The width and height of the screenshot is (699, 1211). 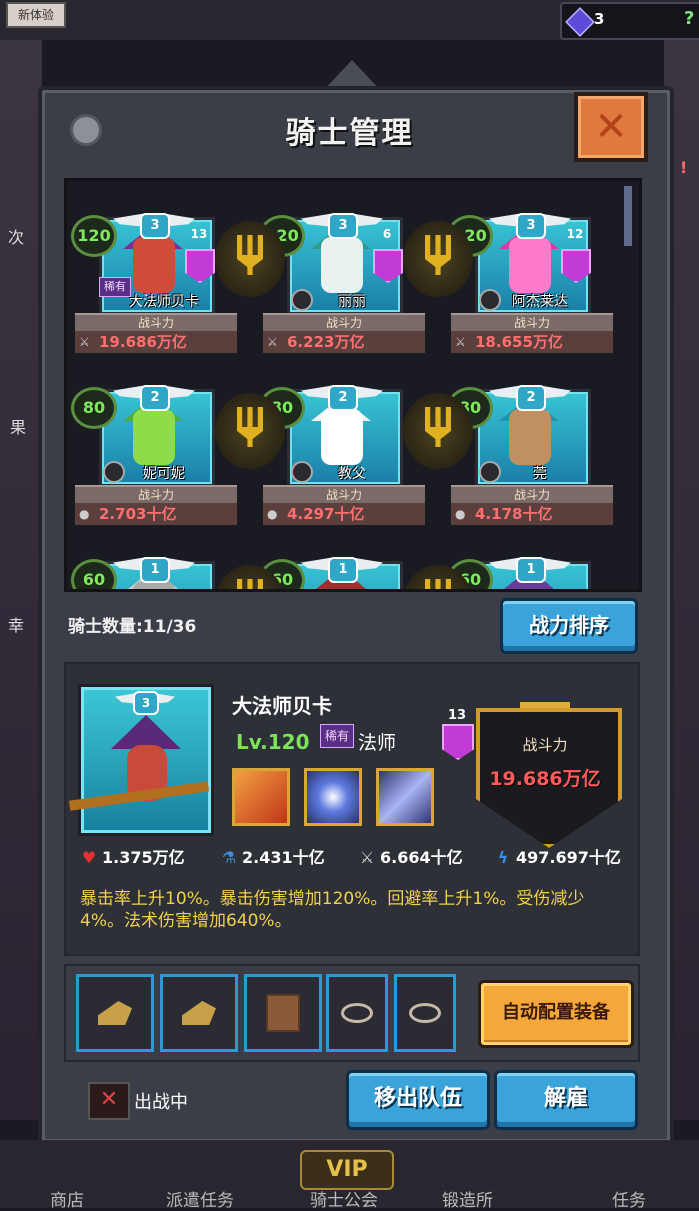 What do you see at coordinates (21, 580) in the screenshot?
I see `left-side-menu: 次 果 幸` at bounding box center [21, 580].